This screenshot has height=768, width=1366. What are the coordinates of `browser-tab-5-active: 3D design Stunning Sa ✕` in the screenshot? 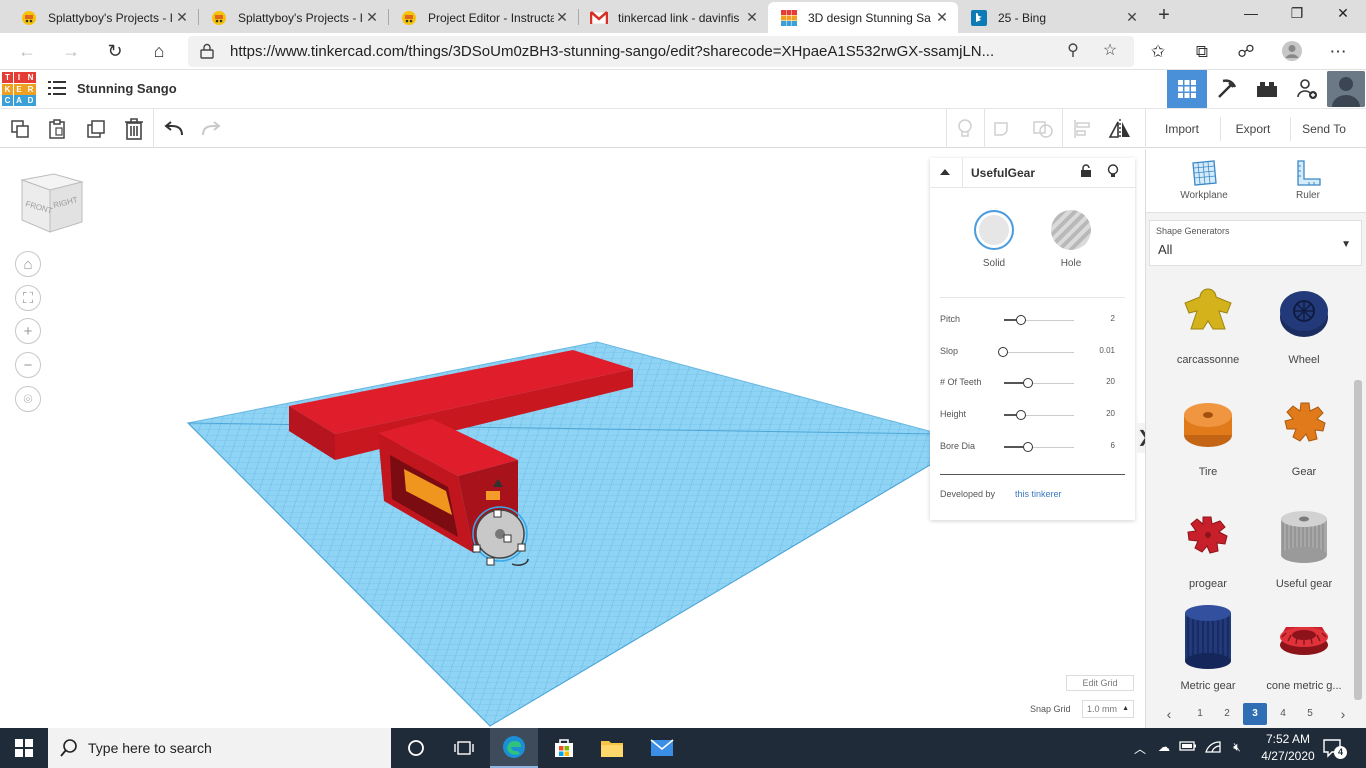 It's located at (863, 17).